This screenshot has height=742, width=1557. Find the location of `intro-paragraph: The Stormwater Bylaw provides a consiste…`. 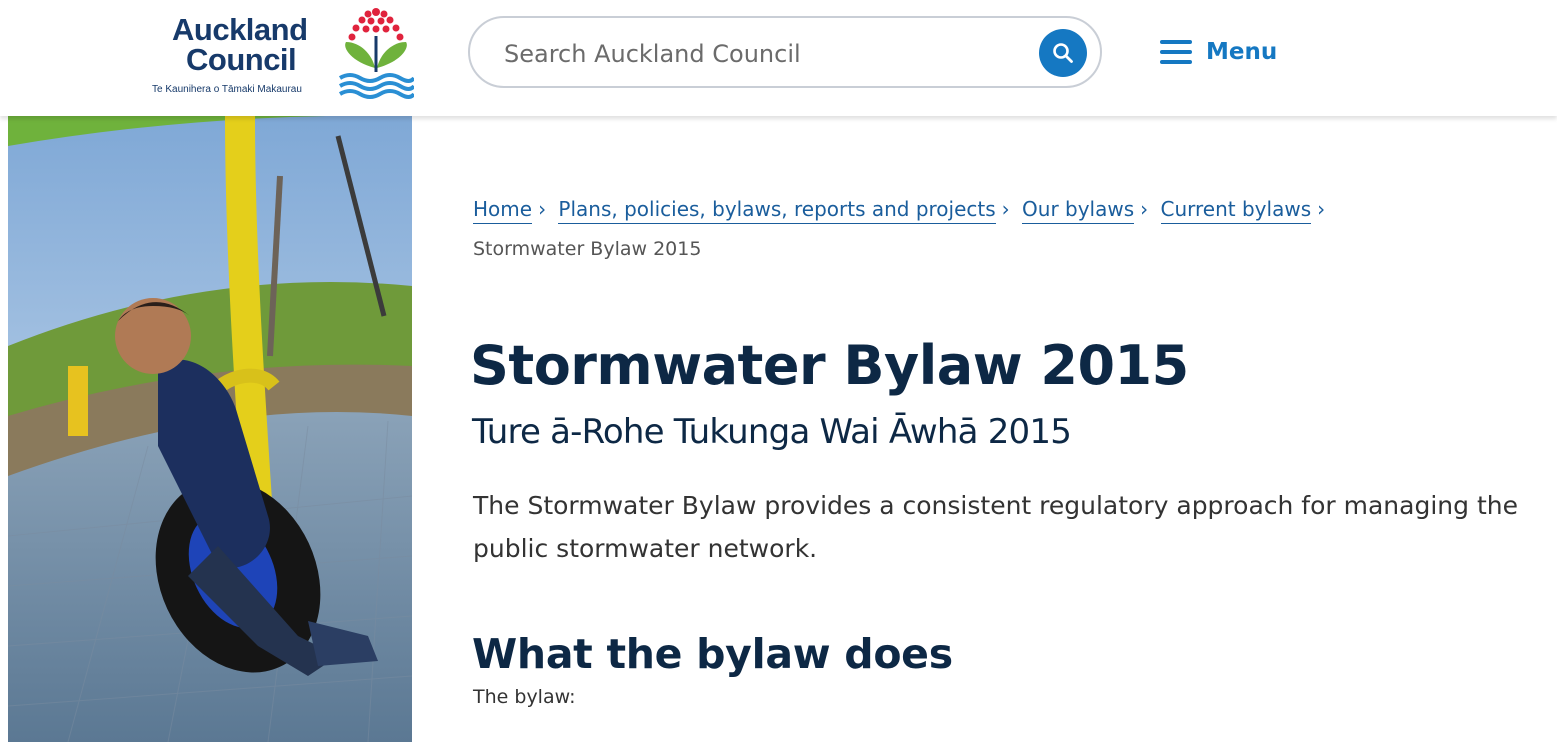

intro-paragraph: The Stormwater Bylaw provides a consiste… is located at coordinates (995, 527).